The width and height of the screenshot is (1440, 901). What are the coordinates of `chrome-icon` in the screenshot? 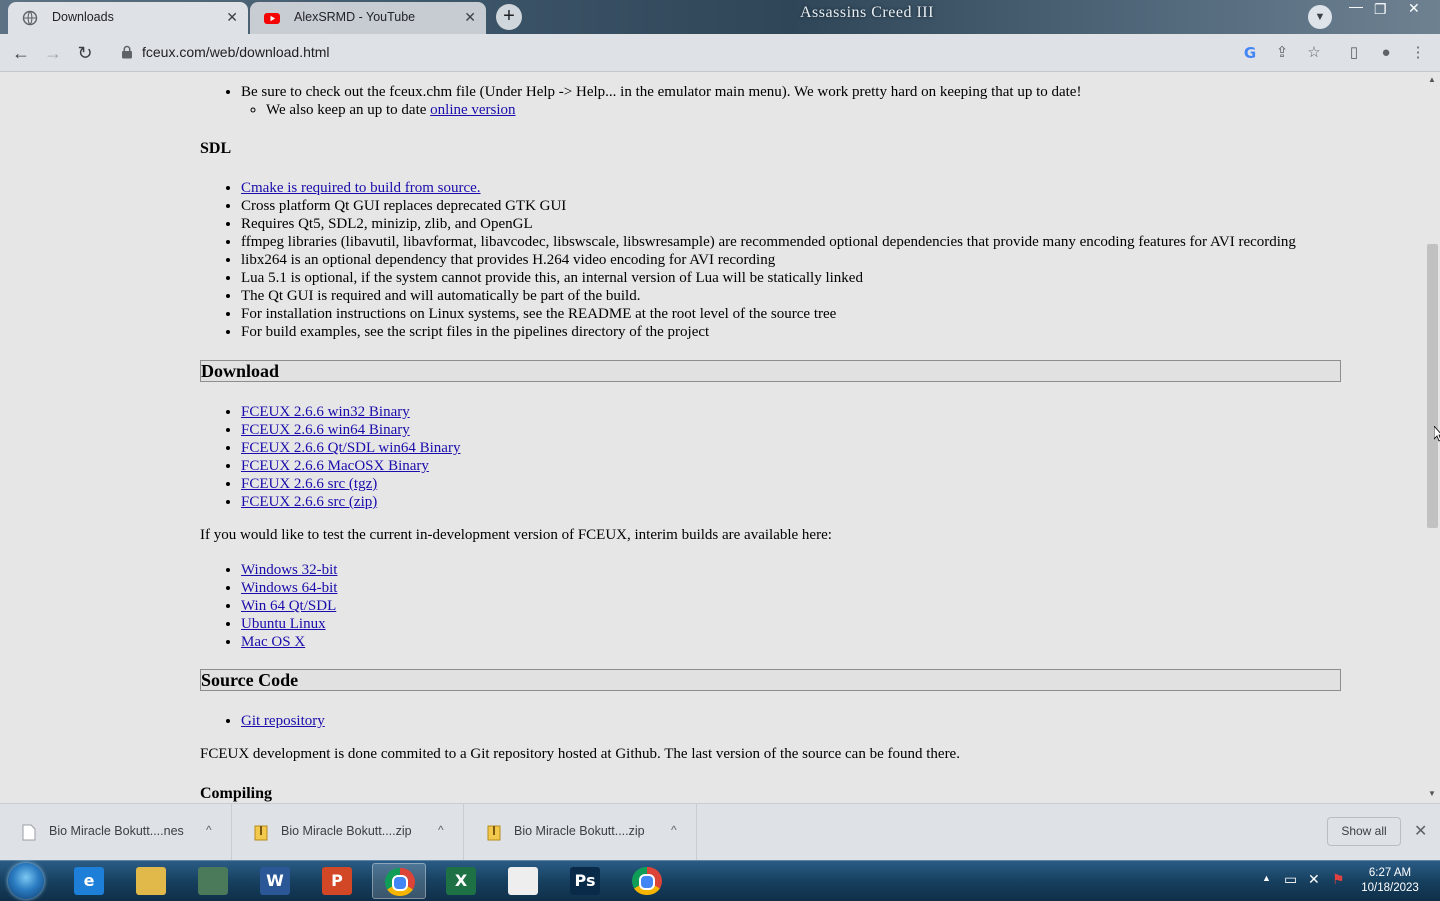 It's located at (400, 882).